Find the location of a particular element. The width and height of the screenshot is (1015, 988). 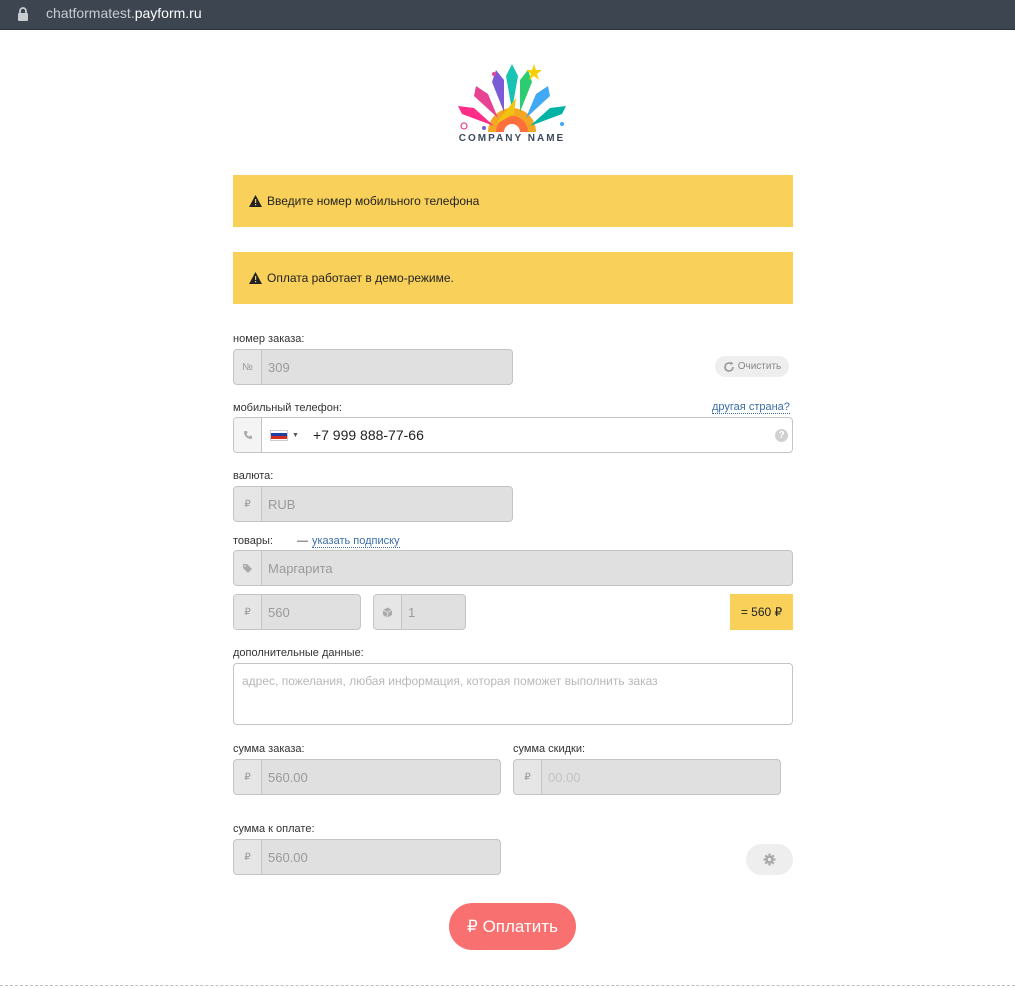

to-pay-field: ₽ 560.00 is located at coordinates (367, 857).